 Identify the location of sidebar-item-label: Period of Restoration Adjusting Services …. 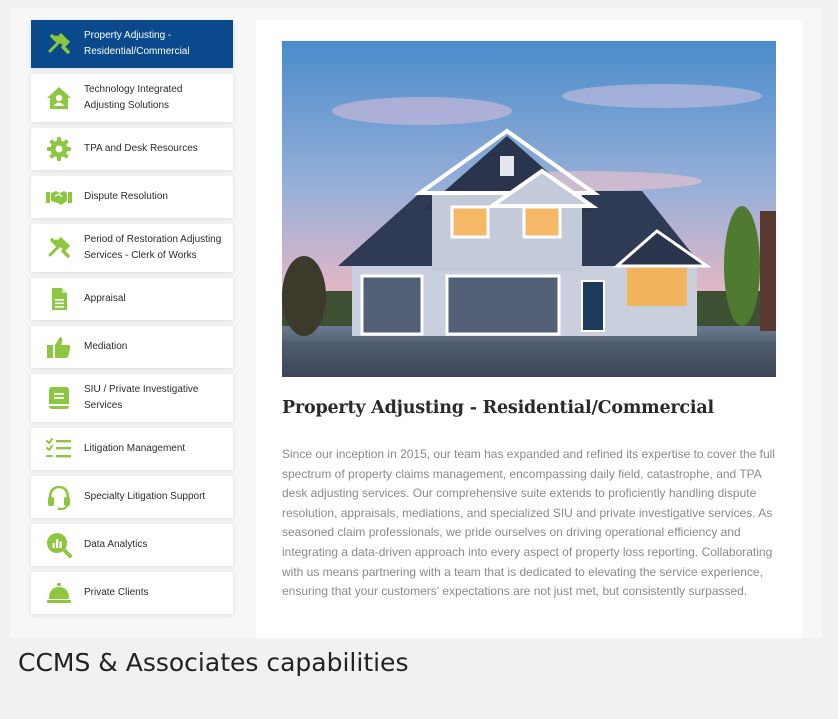
(153, 247).